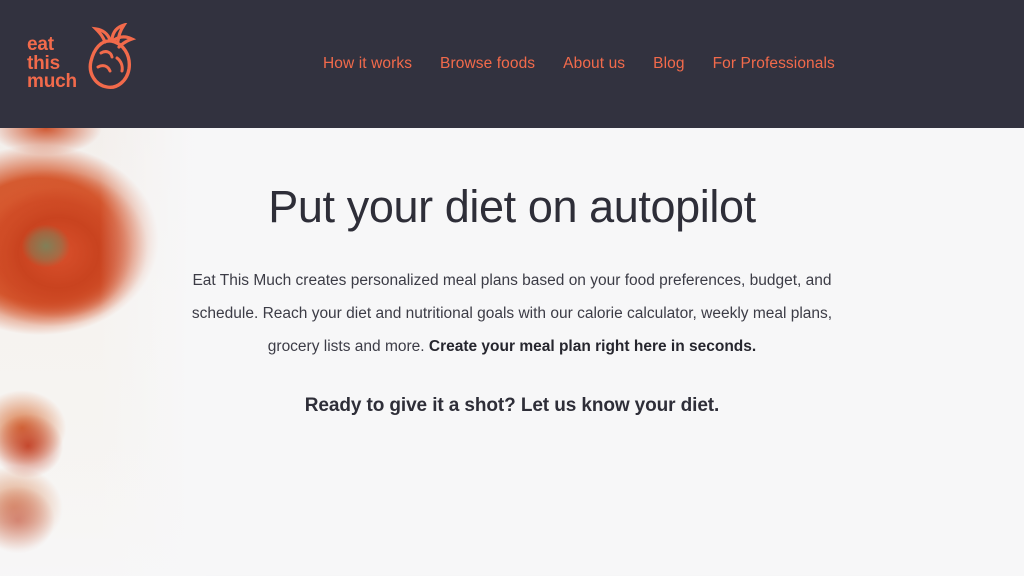 This screenshot has width=1024, height=576. I want to click on nav-item-how-it-works: How it works, so click(367, 64).